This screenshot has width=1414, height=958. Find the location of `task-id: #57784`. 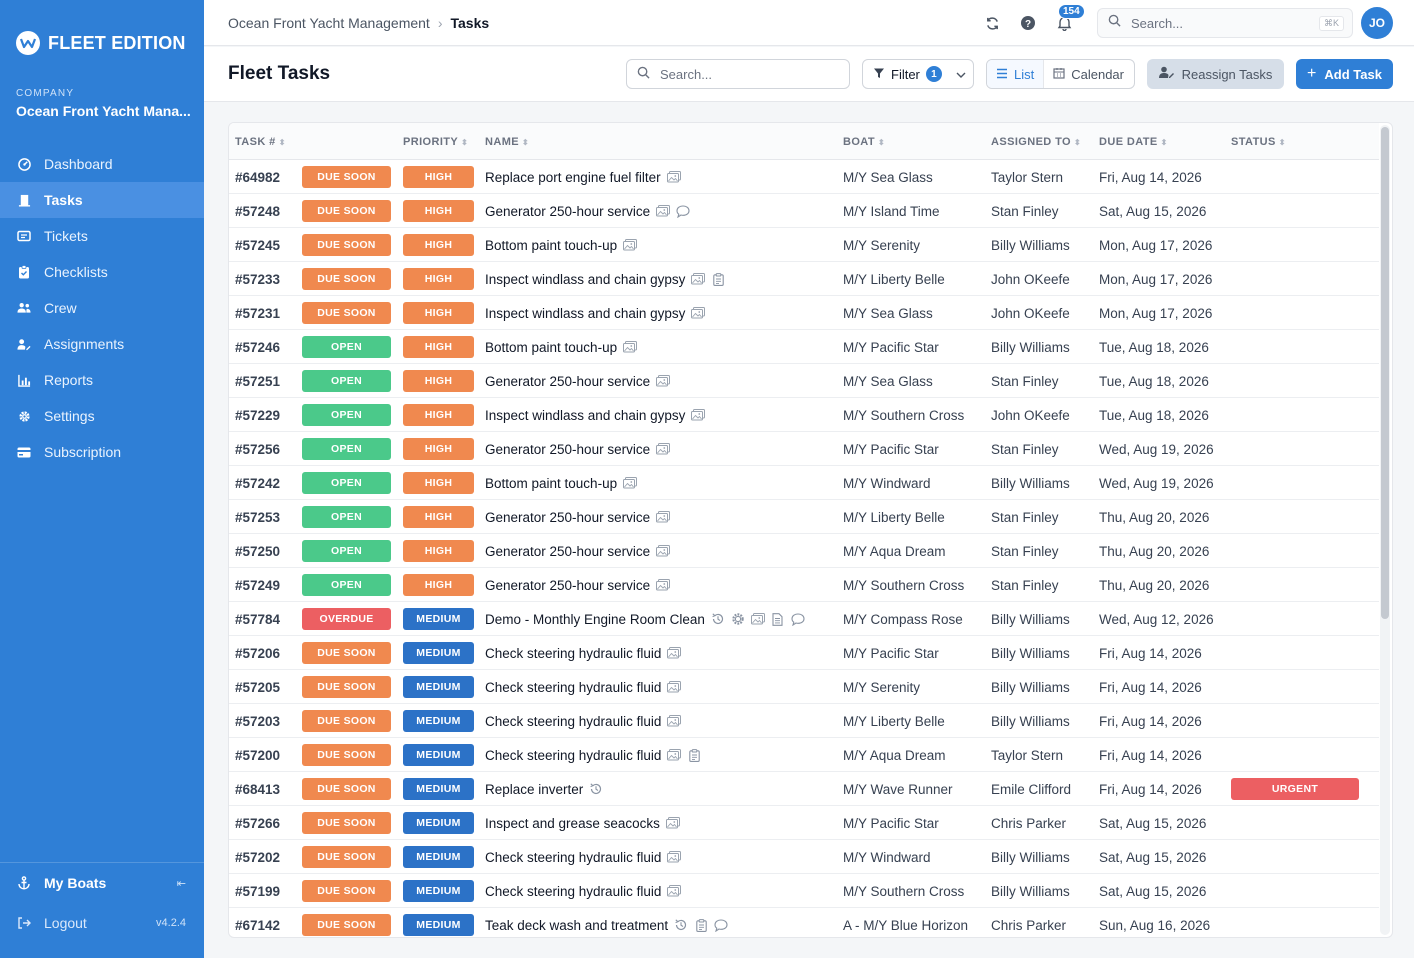

task-id: #57784 is located at coordinates (257, 619).